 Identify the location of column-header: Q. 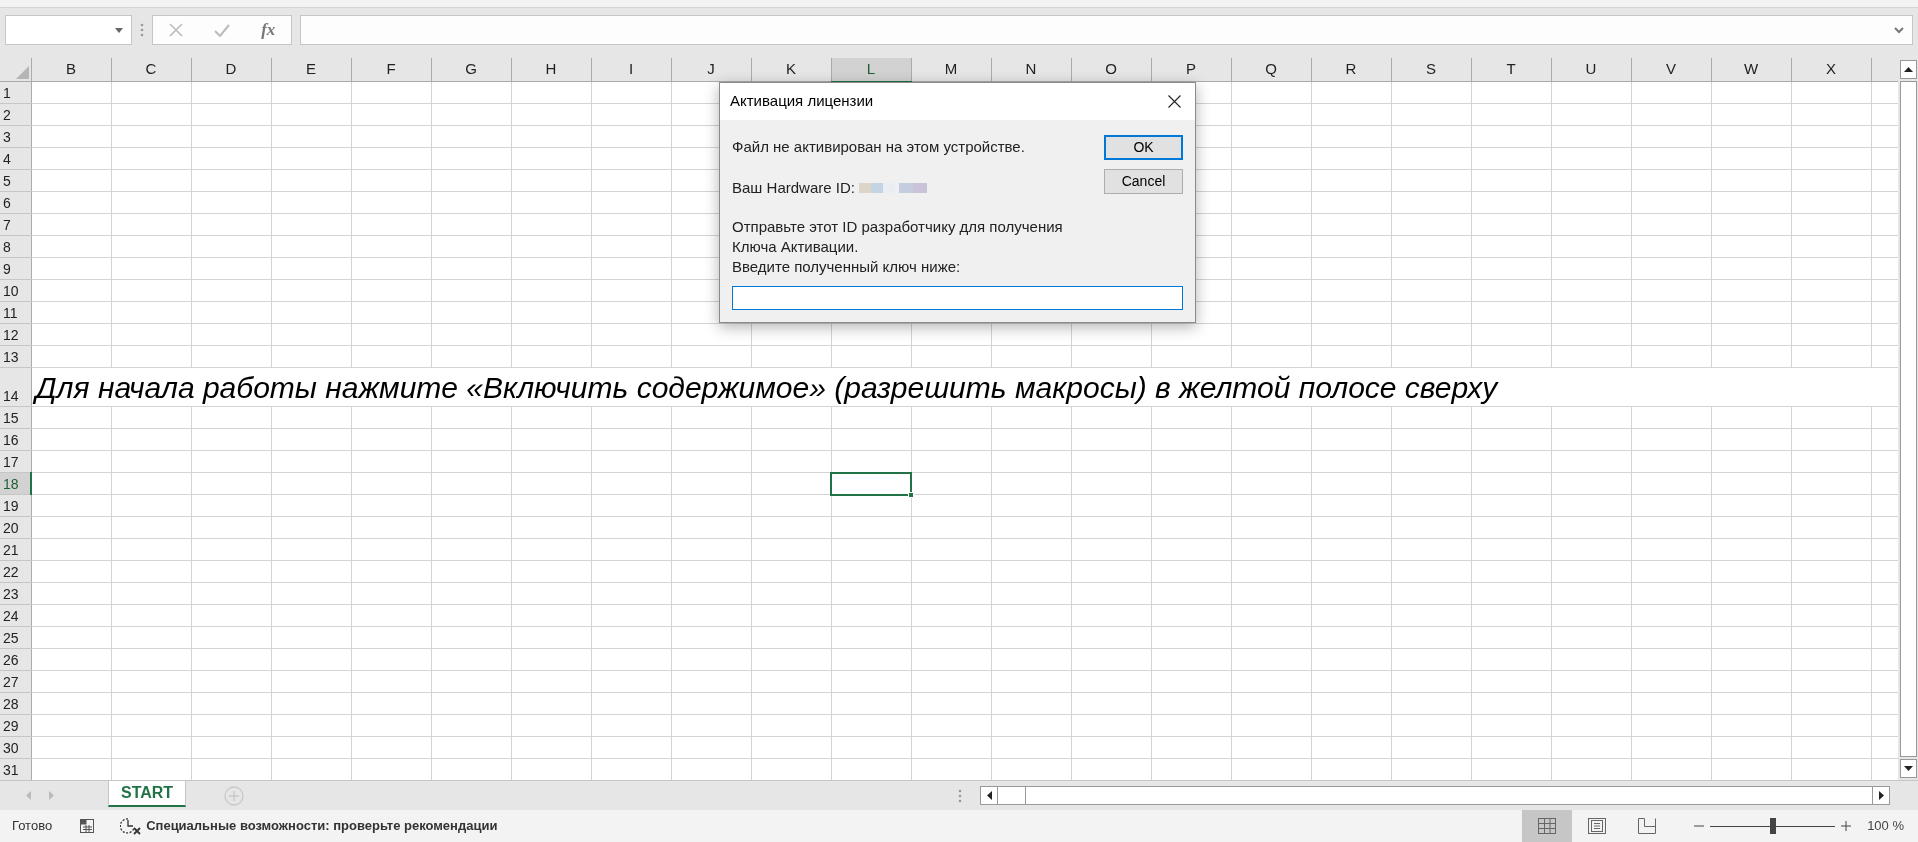
(1271, 70).